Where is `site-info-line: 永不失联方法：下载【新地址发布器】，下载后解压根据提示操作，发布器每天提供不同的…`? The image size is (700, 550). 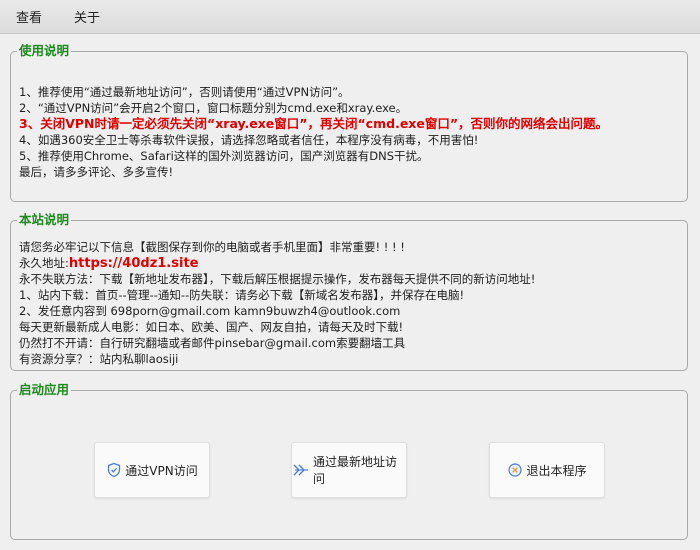
site-info-line: 永不失联方法：下载【新地址发布器】，下载后解压根据提示操作，发布器每天提供不同的… is located at coordinates (277, 279).